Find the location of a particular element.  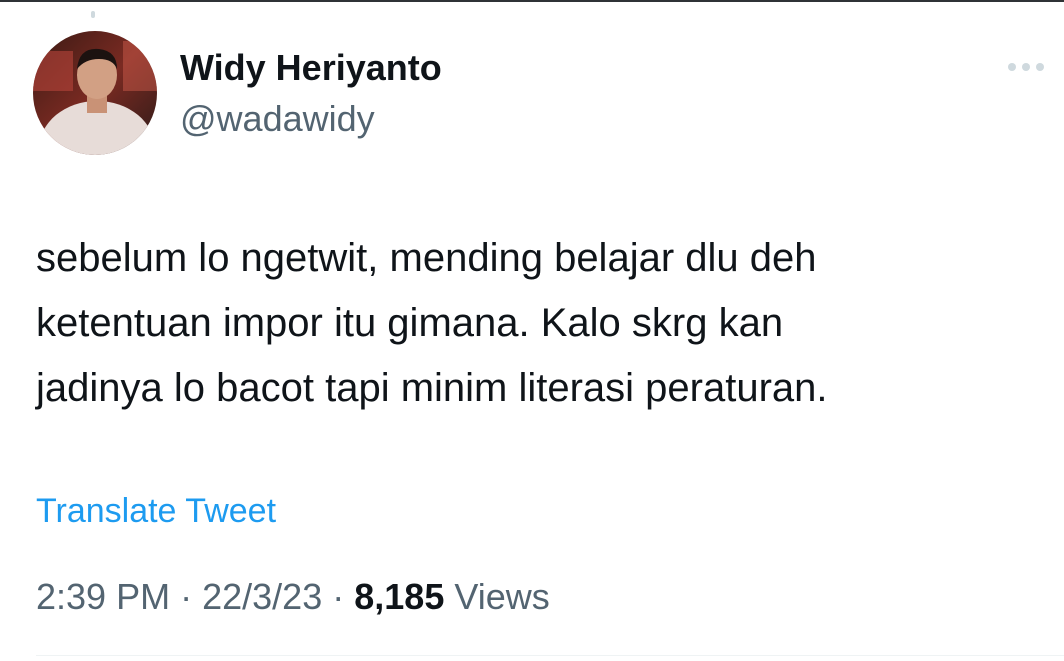

more-dots-icon is located at coordinates (1026, 67).